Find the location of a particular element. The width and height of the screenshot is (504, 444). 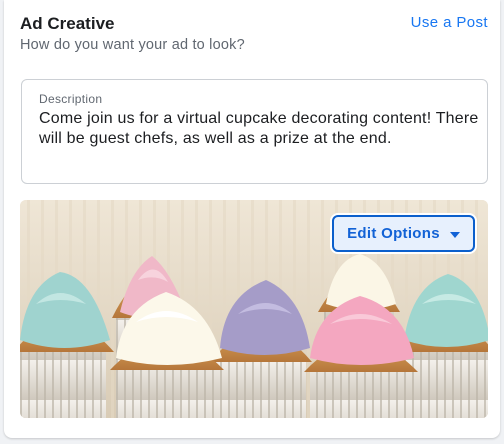

caret-down-icon is located at coordinates (454, 234).